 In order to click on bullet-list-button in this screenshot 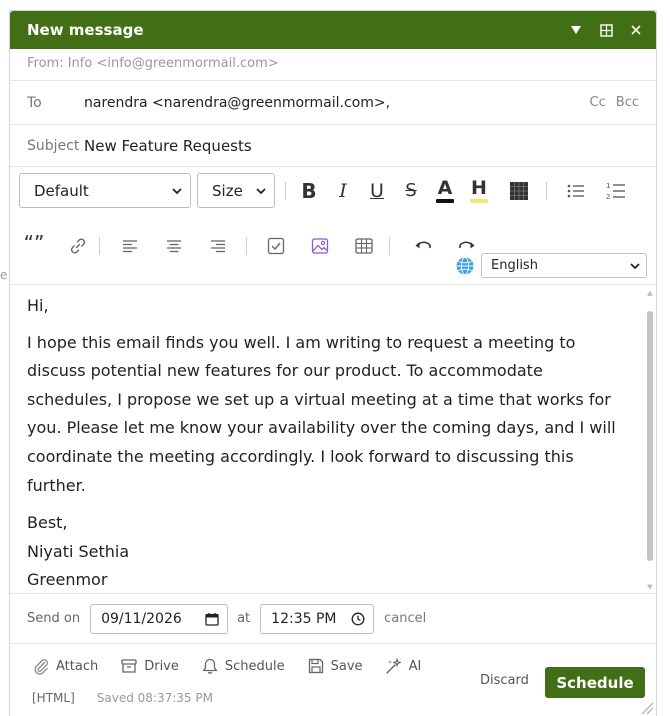, I will do `click(576, 191)`.